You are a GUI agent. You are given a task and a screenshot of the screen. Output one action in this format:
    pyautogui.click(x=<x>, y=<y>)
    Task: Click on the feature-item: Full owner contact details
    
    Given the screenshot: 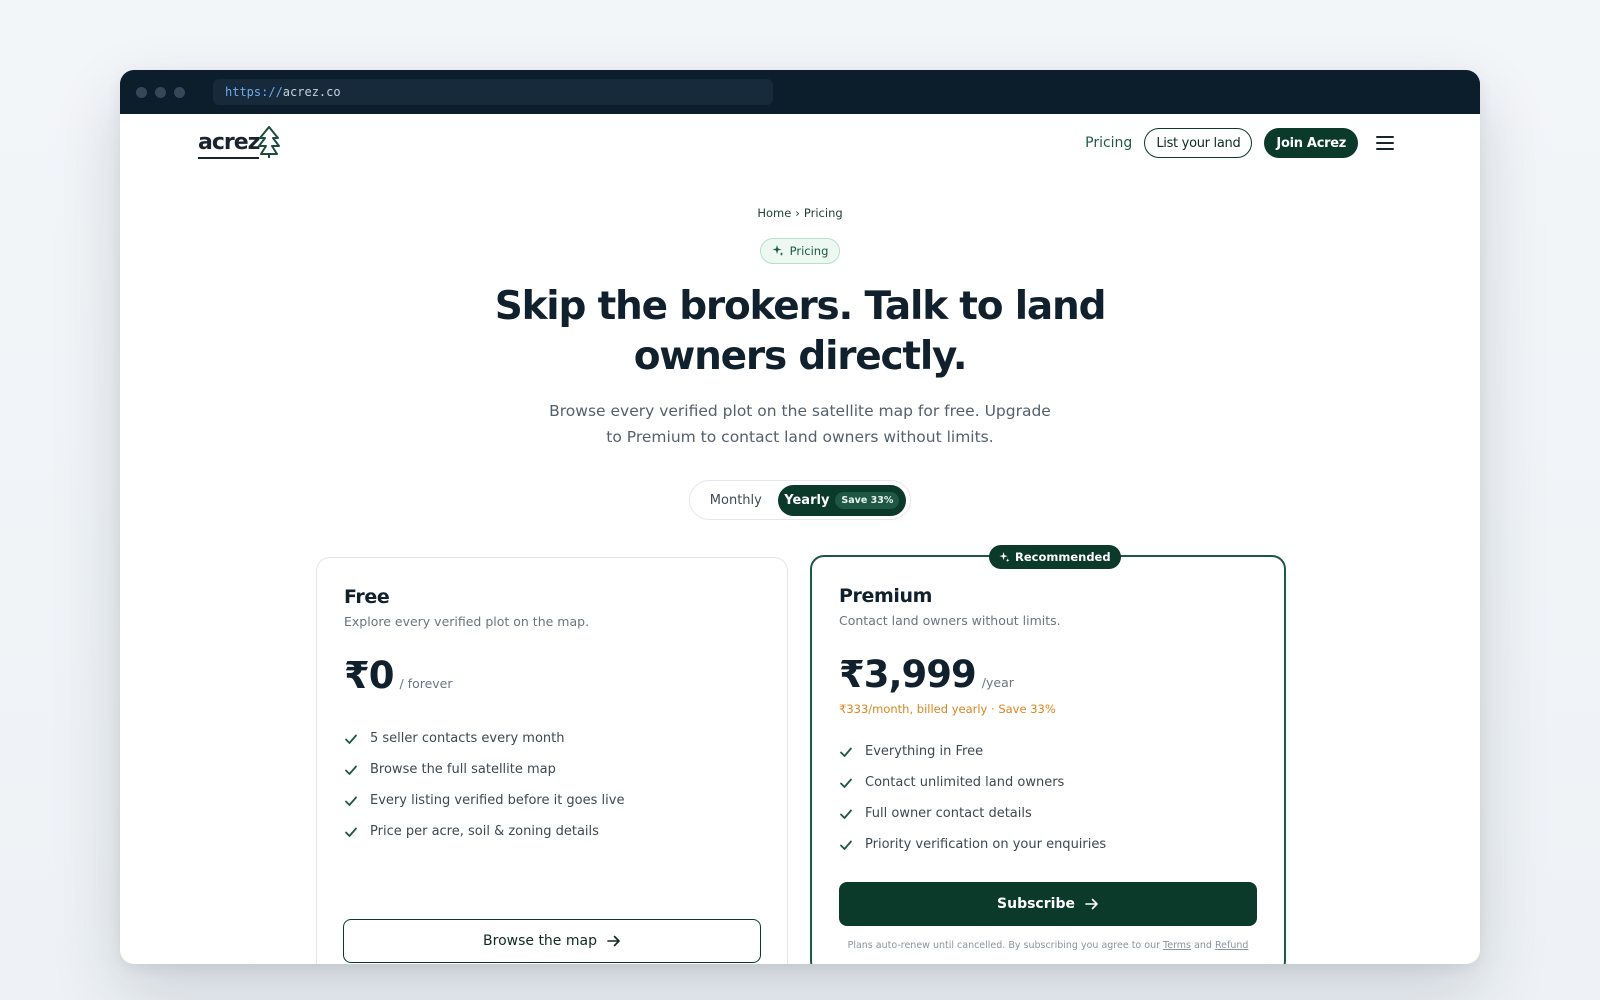 What is the action you would take?
    pyautogui.click(x=1048, y=813)
    